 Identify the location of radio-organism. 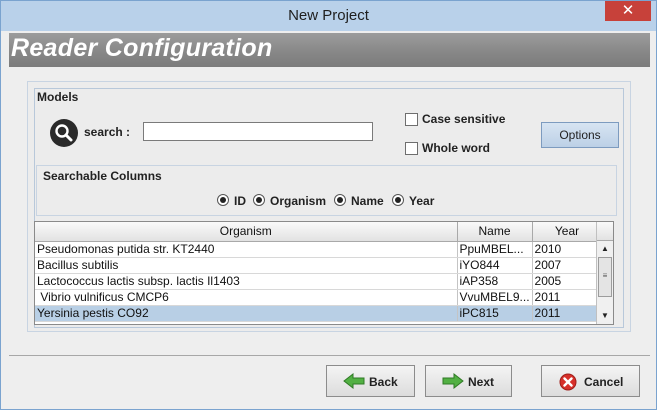
(259, 200).